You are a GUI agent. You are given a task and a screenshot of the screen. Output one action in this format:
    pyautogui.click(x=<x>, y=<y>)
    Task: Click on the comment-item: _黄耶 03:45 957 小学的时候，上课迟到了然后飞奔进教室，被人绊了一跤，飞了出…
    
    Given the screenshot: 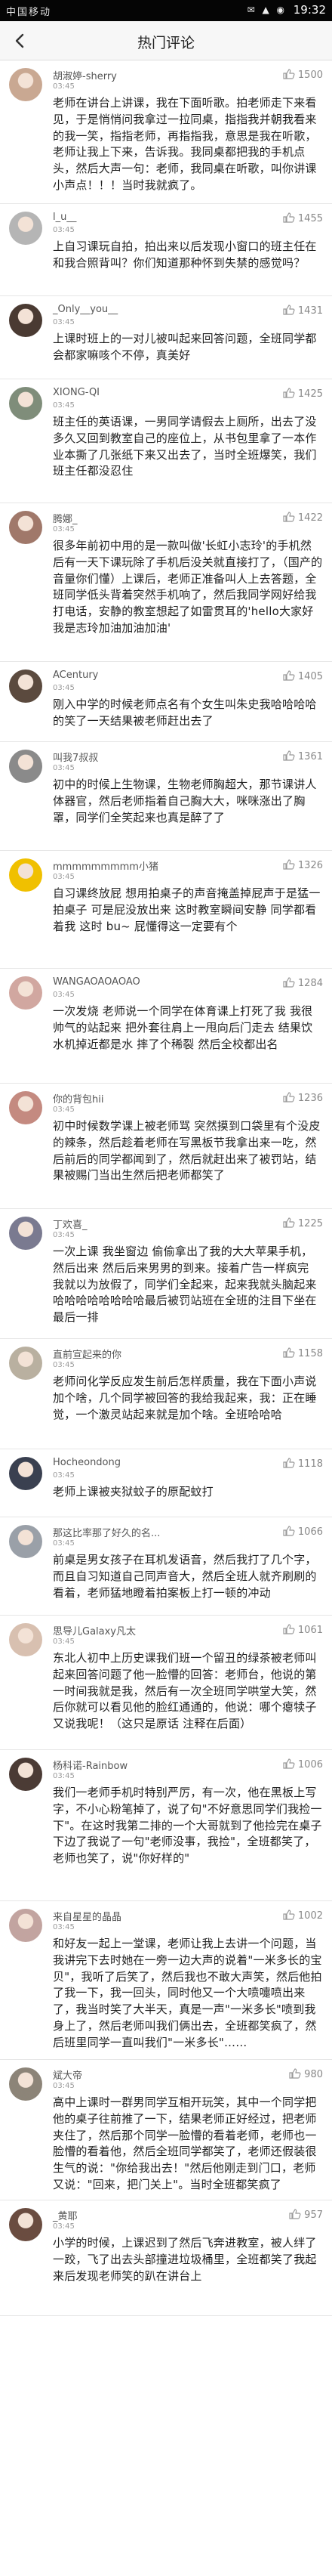 What is the action you would take?
    pyautogui.click(x=166, y=2258)
    